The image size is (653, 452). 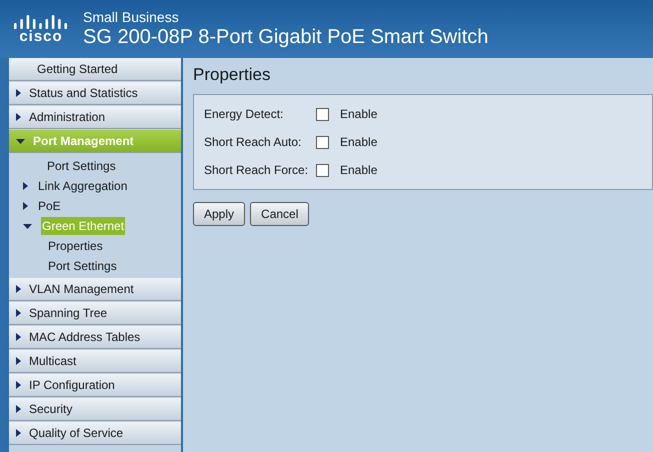 I want to click on nav-item: Status and Statistics, so click(x=95, y=93).